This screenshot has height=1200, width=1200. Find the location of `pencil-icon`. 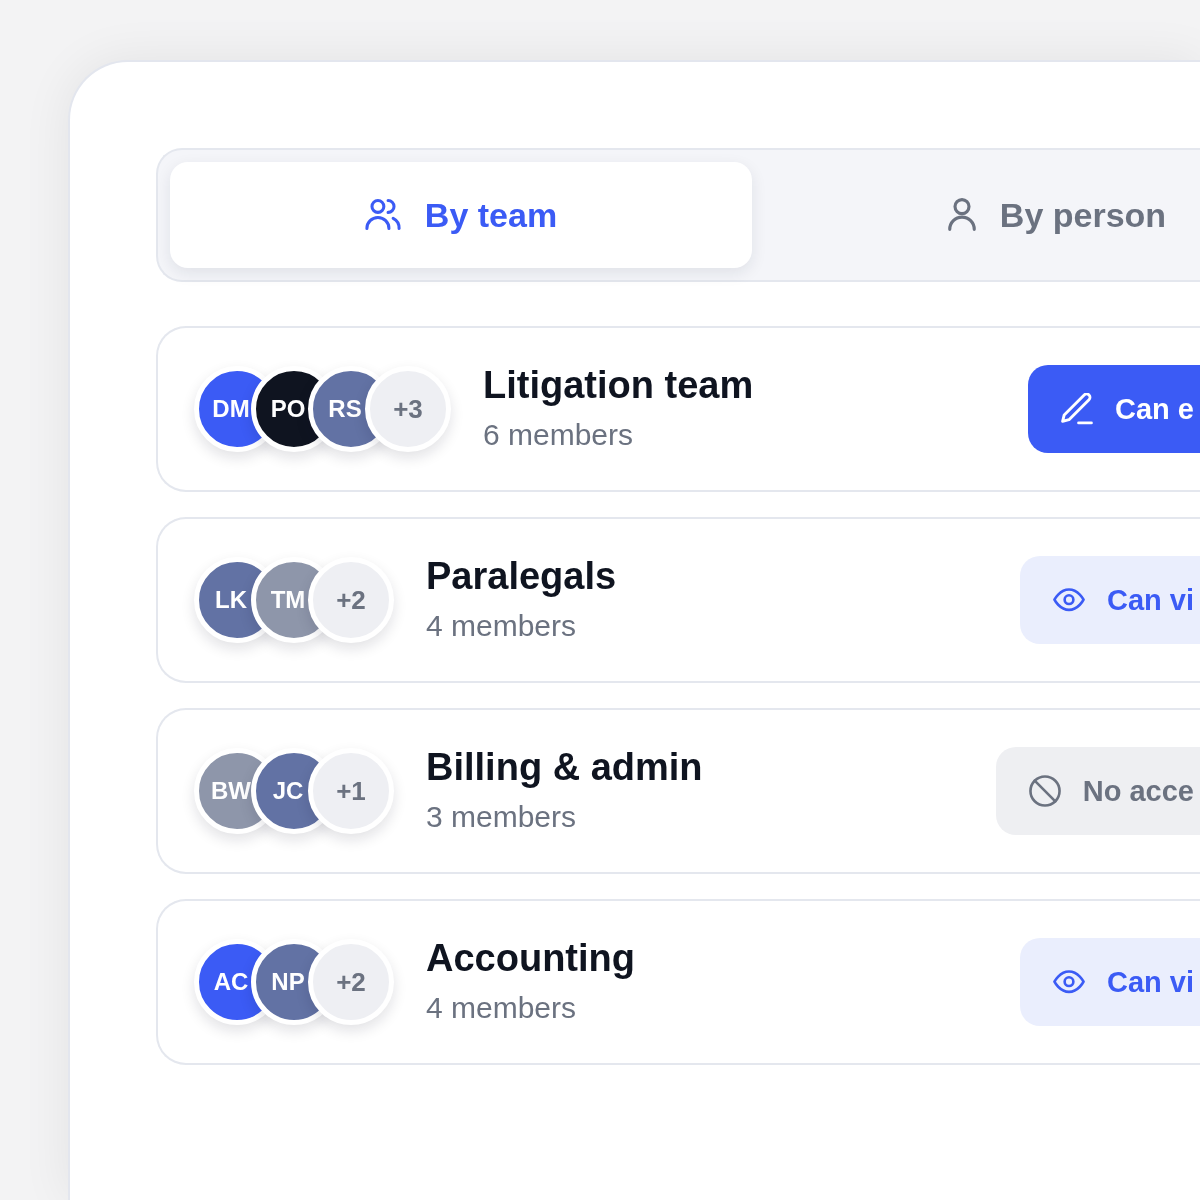

pencil-icon is located at coordinates (1077, 409).